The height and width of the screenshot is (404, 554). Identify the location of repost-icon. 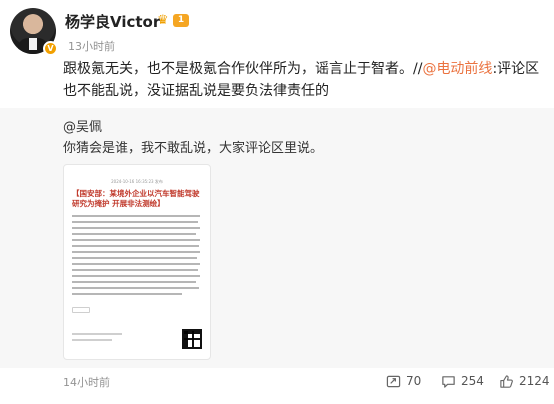
(393, 381).